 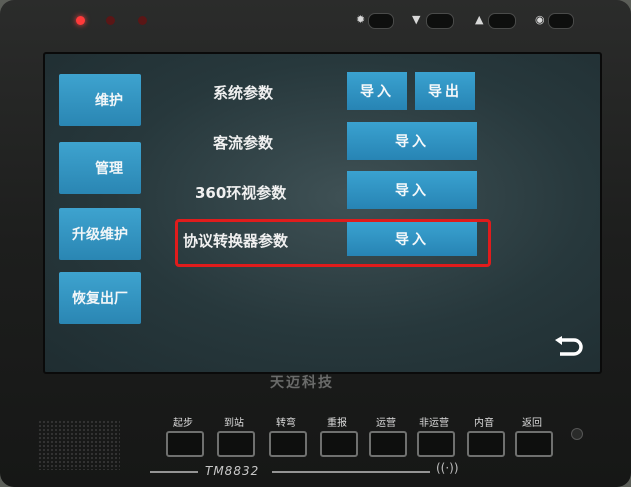 I want to click on key-label-return: 返回, so click(x=532, y=423).